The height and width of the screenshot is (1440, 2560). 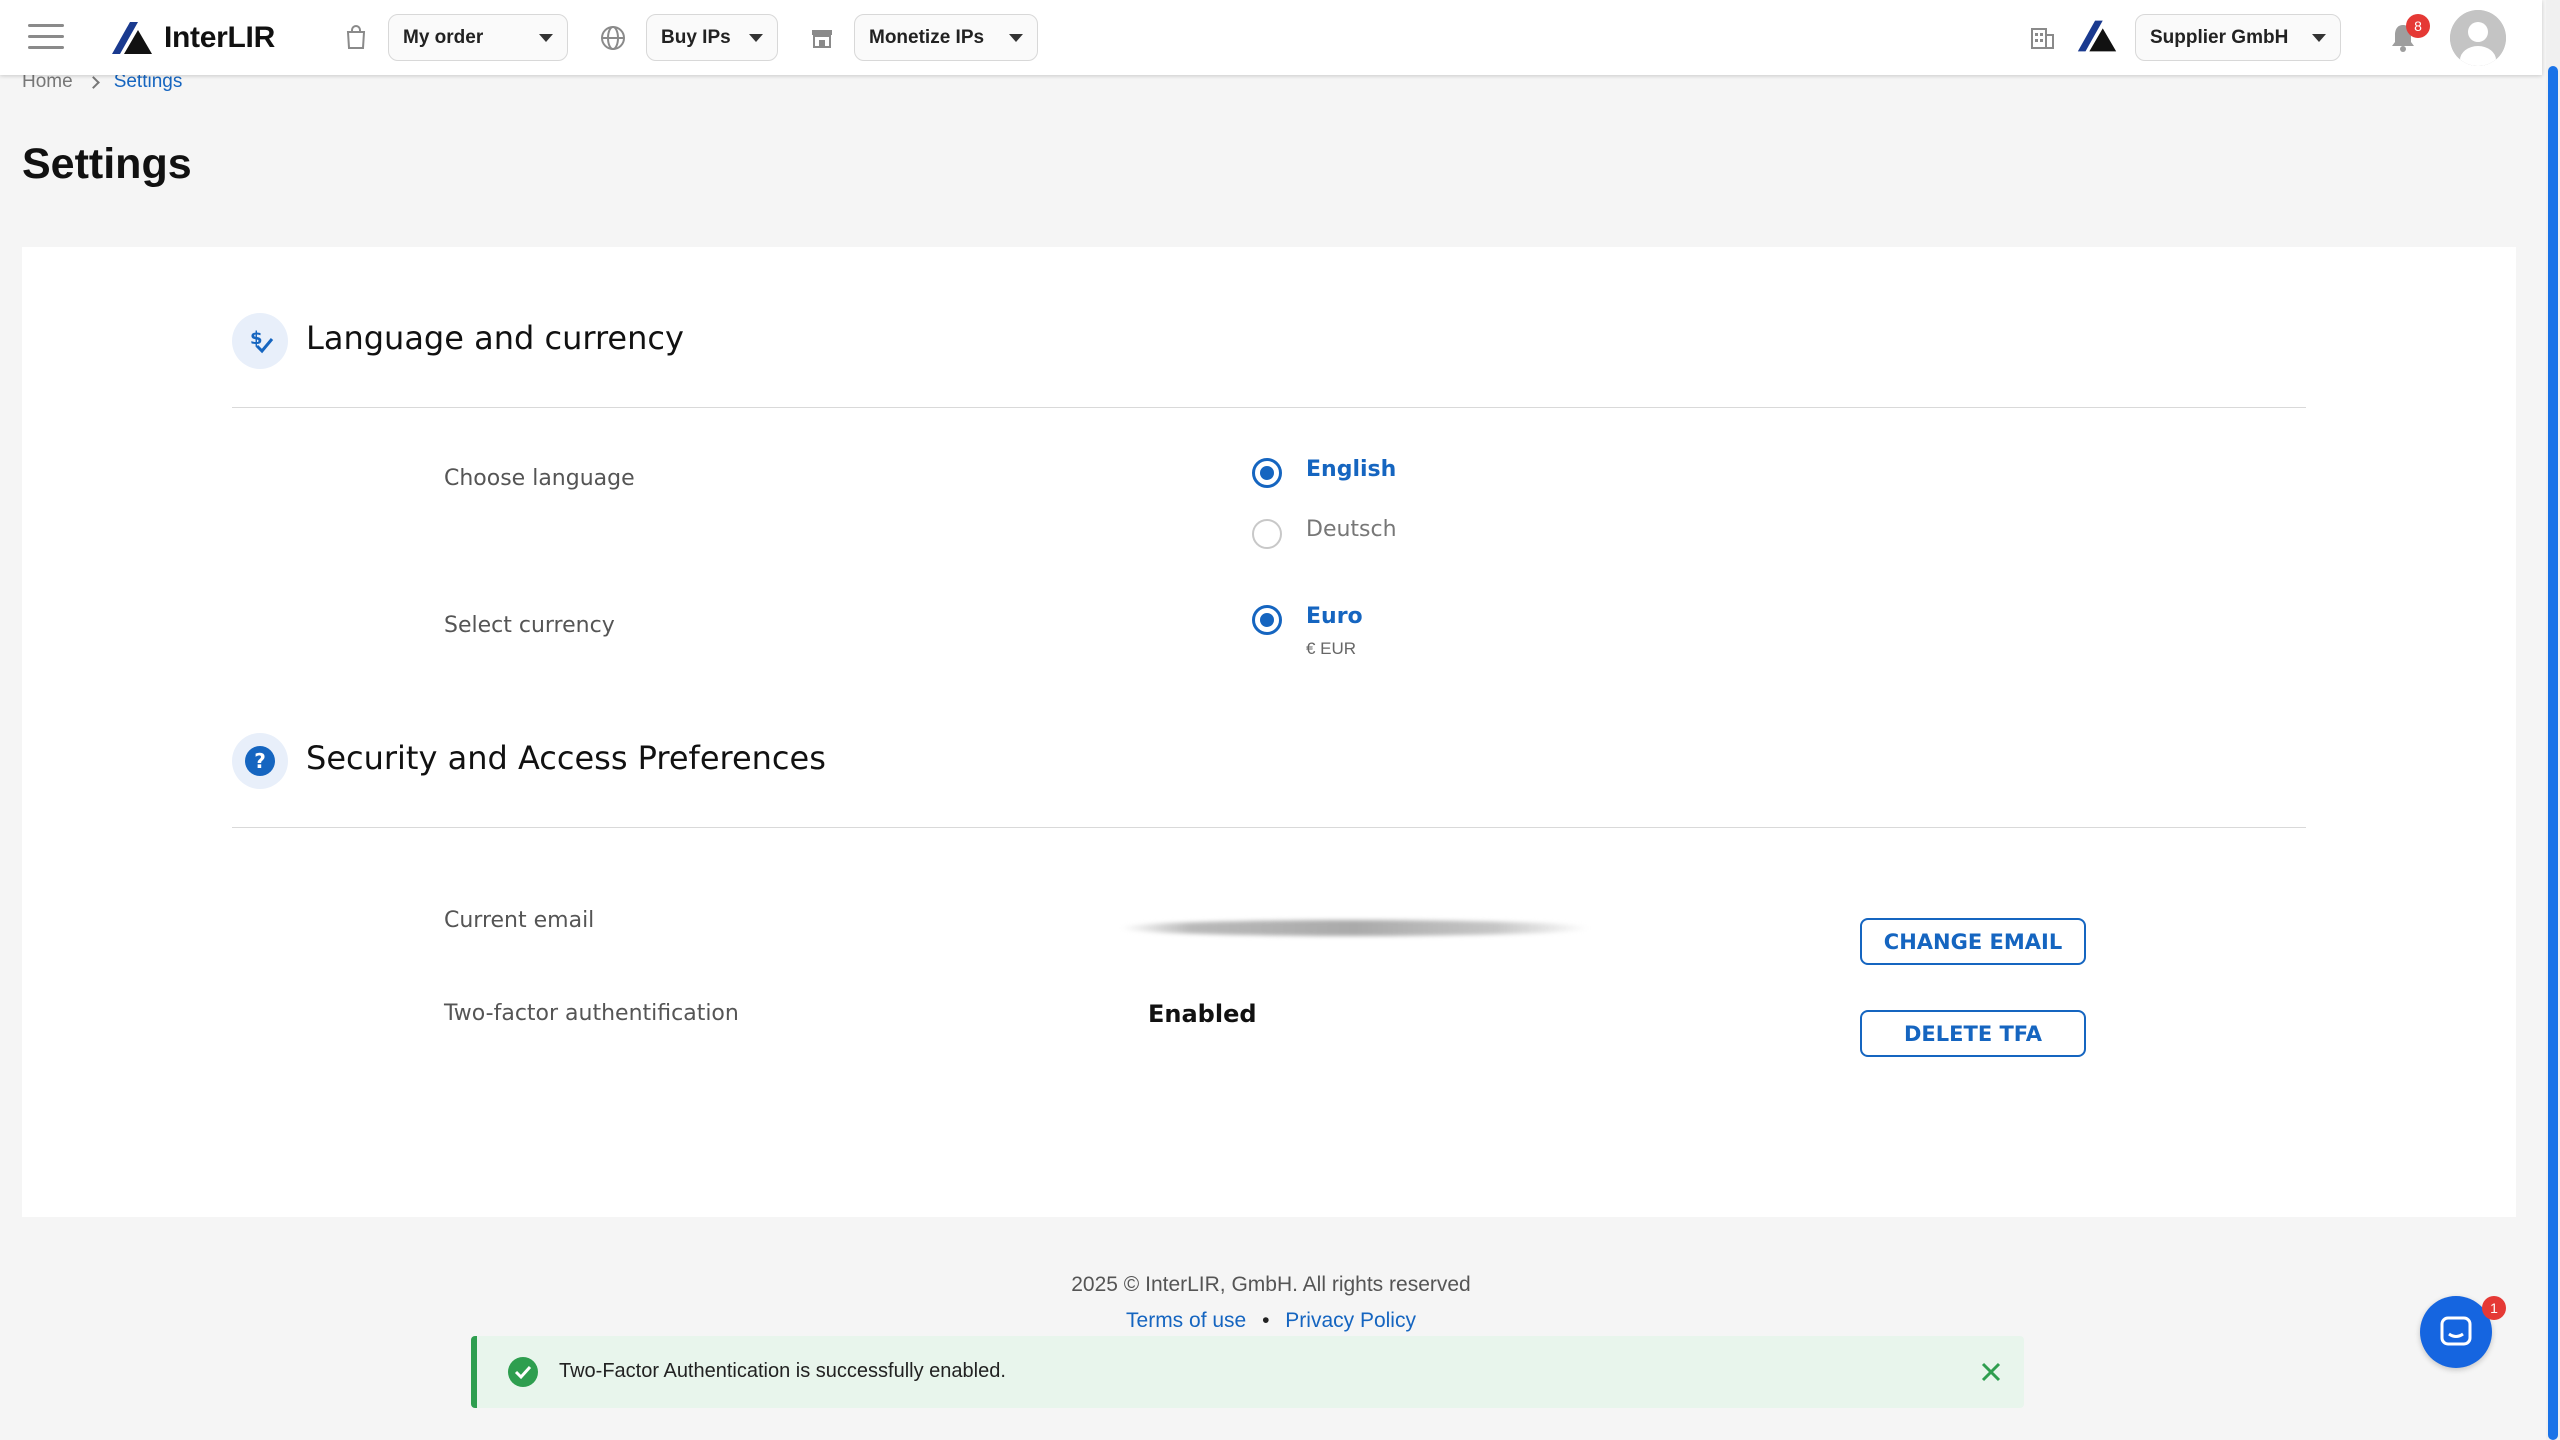 I want to click on page-title: Settings, so click(x=107, y=164).